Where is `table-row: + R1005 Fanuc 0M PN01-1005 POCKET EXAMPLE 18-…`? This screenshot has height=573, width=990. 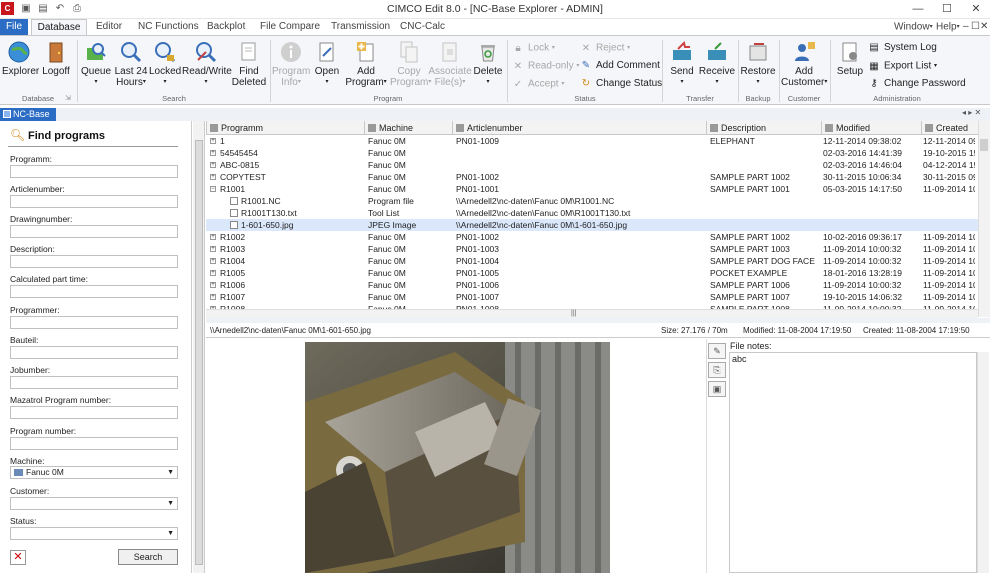 table-row: + R1005 Fanuc 0M PN01-1005 POCKET EXAMPLE 18-… is located at coordinates (592, 273).